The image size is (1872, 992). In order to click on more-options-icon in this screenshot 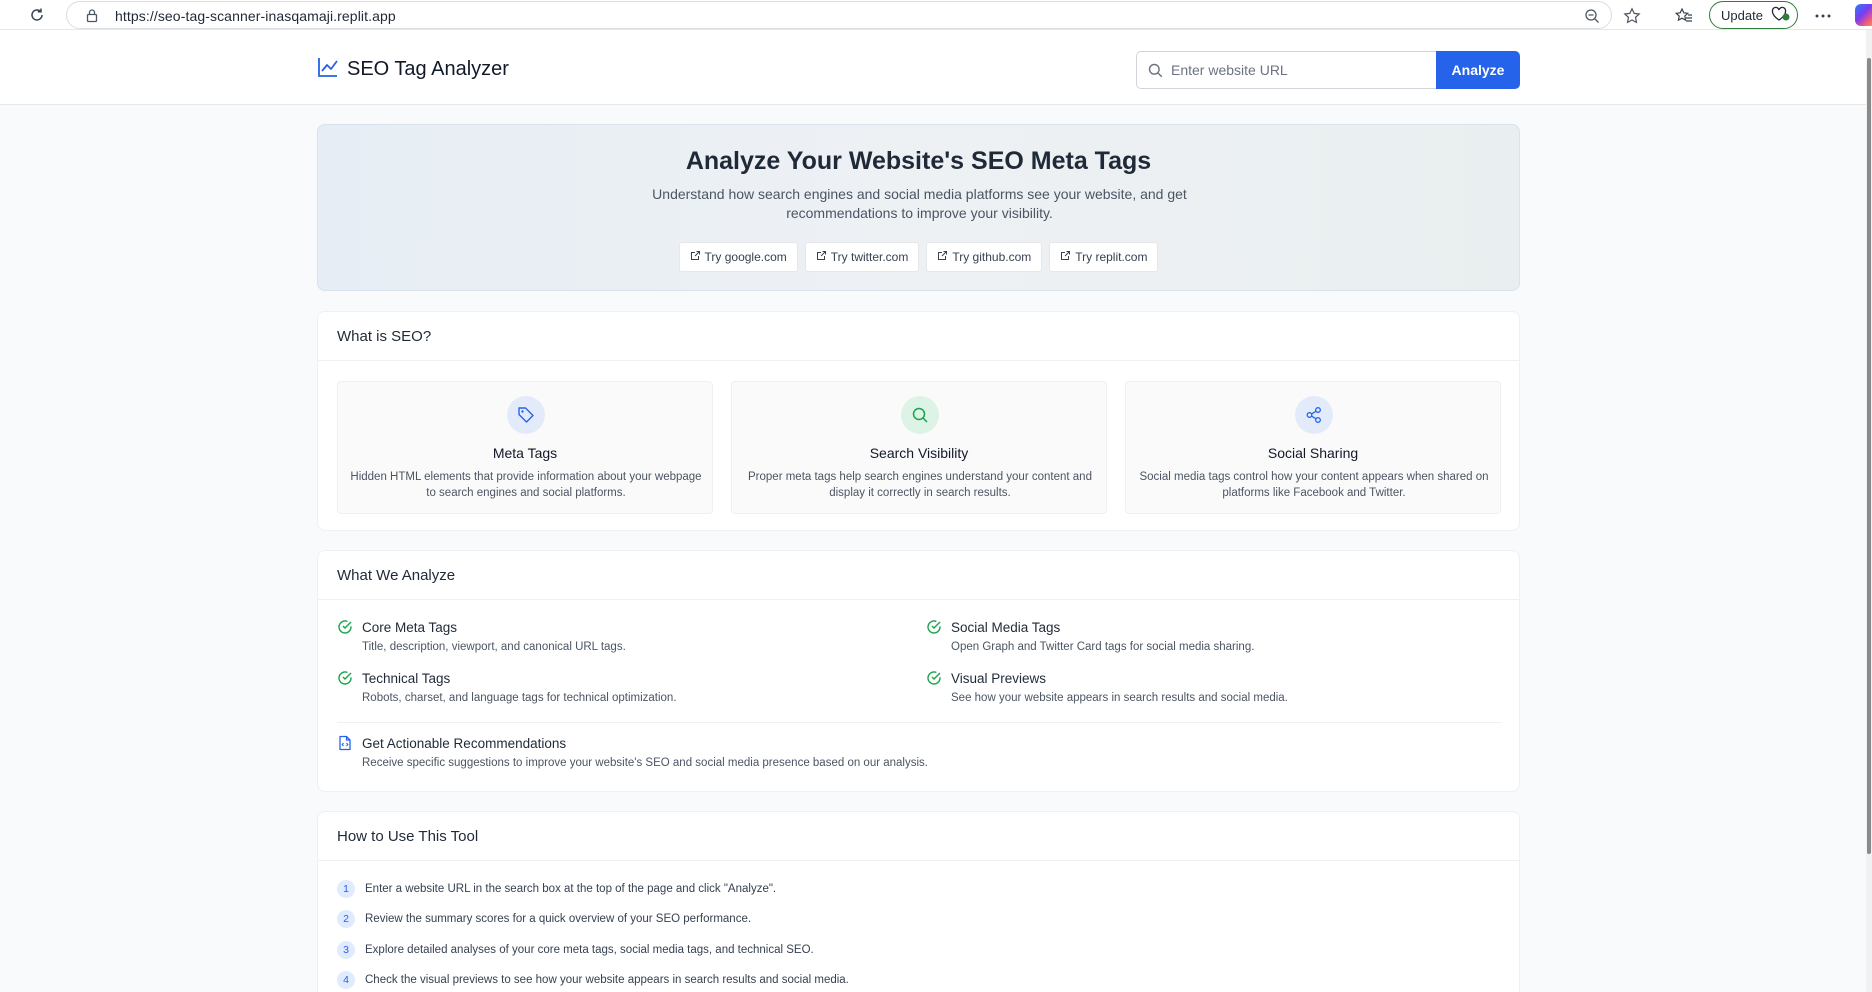, I will do `click(1823, 16)`.